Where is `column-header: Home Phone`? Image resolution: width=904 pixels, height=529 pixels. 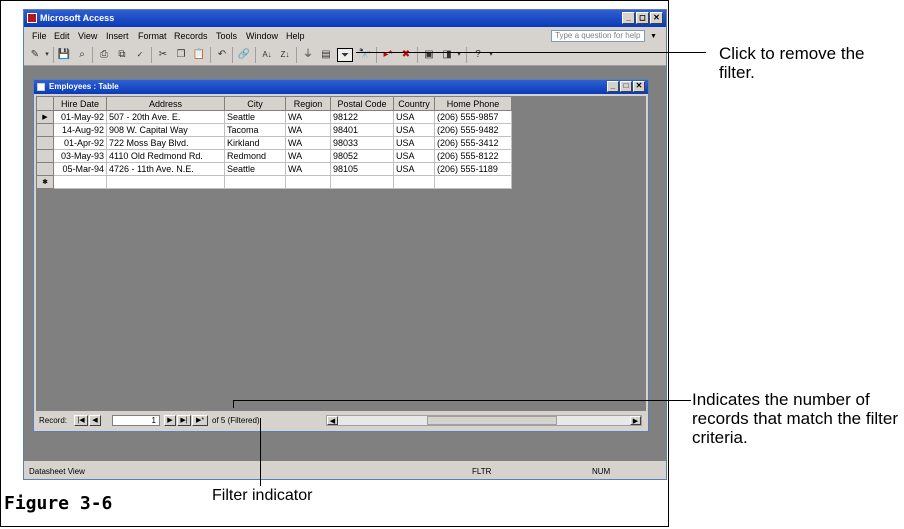 column-header: Home Phone is located at coordinates (473, 103).